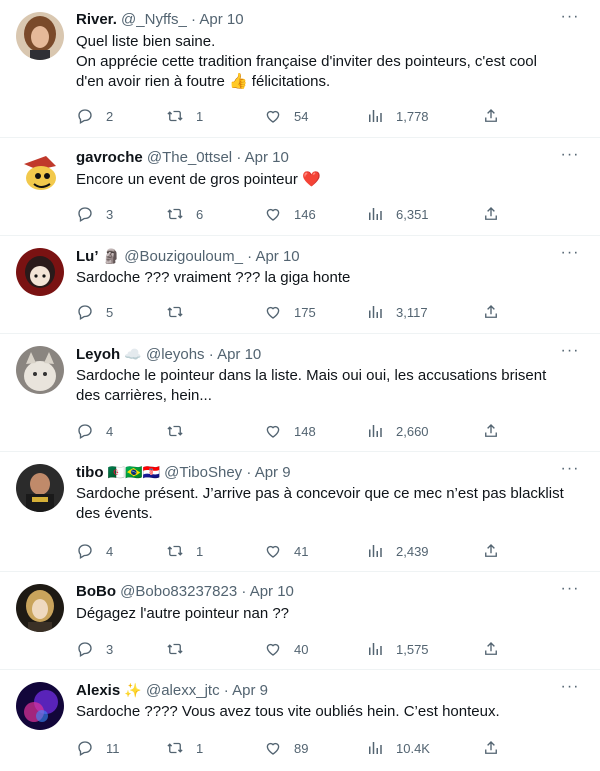 This screenshot has width=600, height=771. Describe the element at coordinates (290, 214) in the screenshot. I see `like-button: 146` at that location.